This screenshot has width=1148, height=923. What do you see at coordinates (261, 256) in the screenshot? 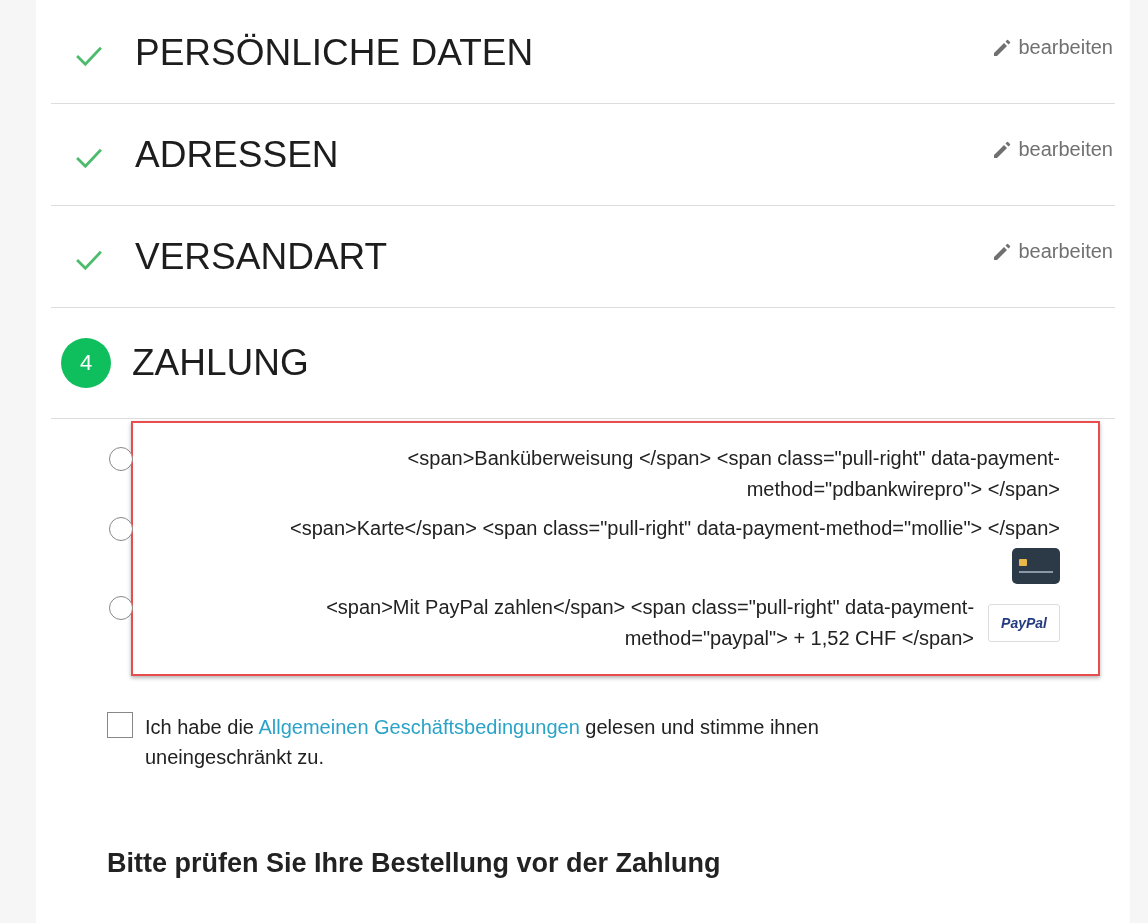
I see `step-title: VERSANDART` at bounding box center [261, 256].